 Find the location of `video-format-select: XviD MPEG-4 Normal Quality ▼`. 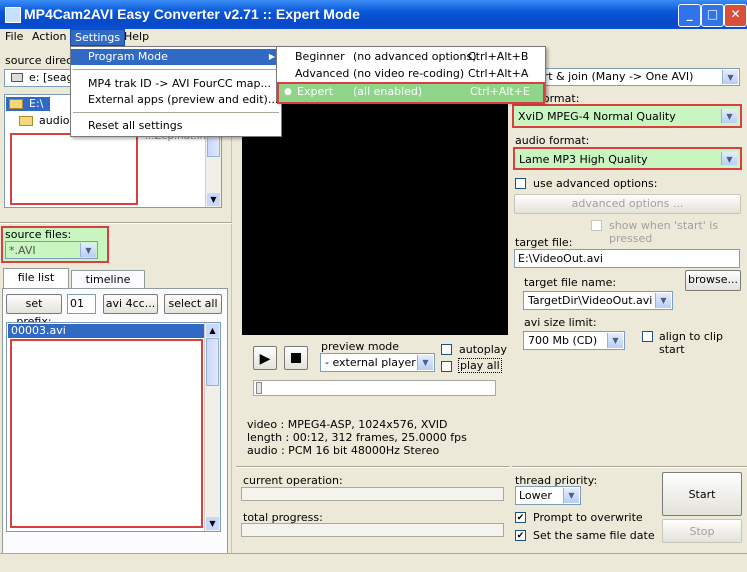

video-format-select: XviD MPEG-4 Normal Quality ▼ is located at coordinates (627, 116).